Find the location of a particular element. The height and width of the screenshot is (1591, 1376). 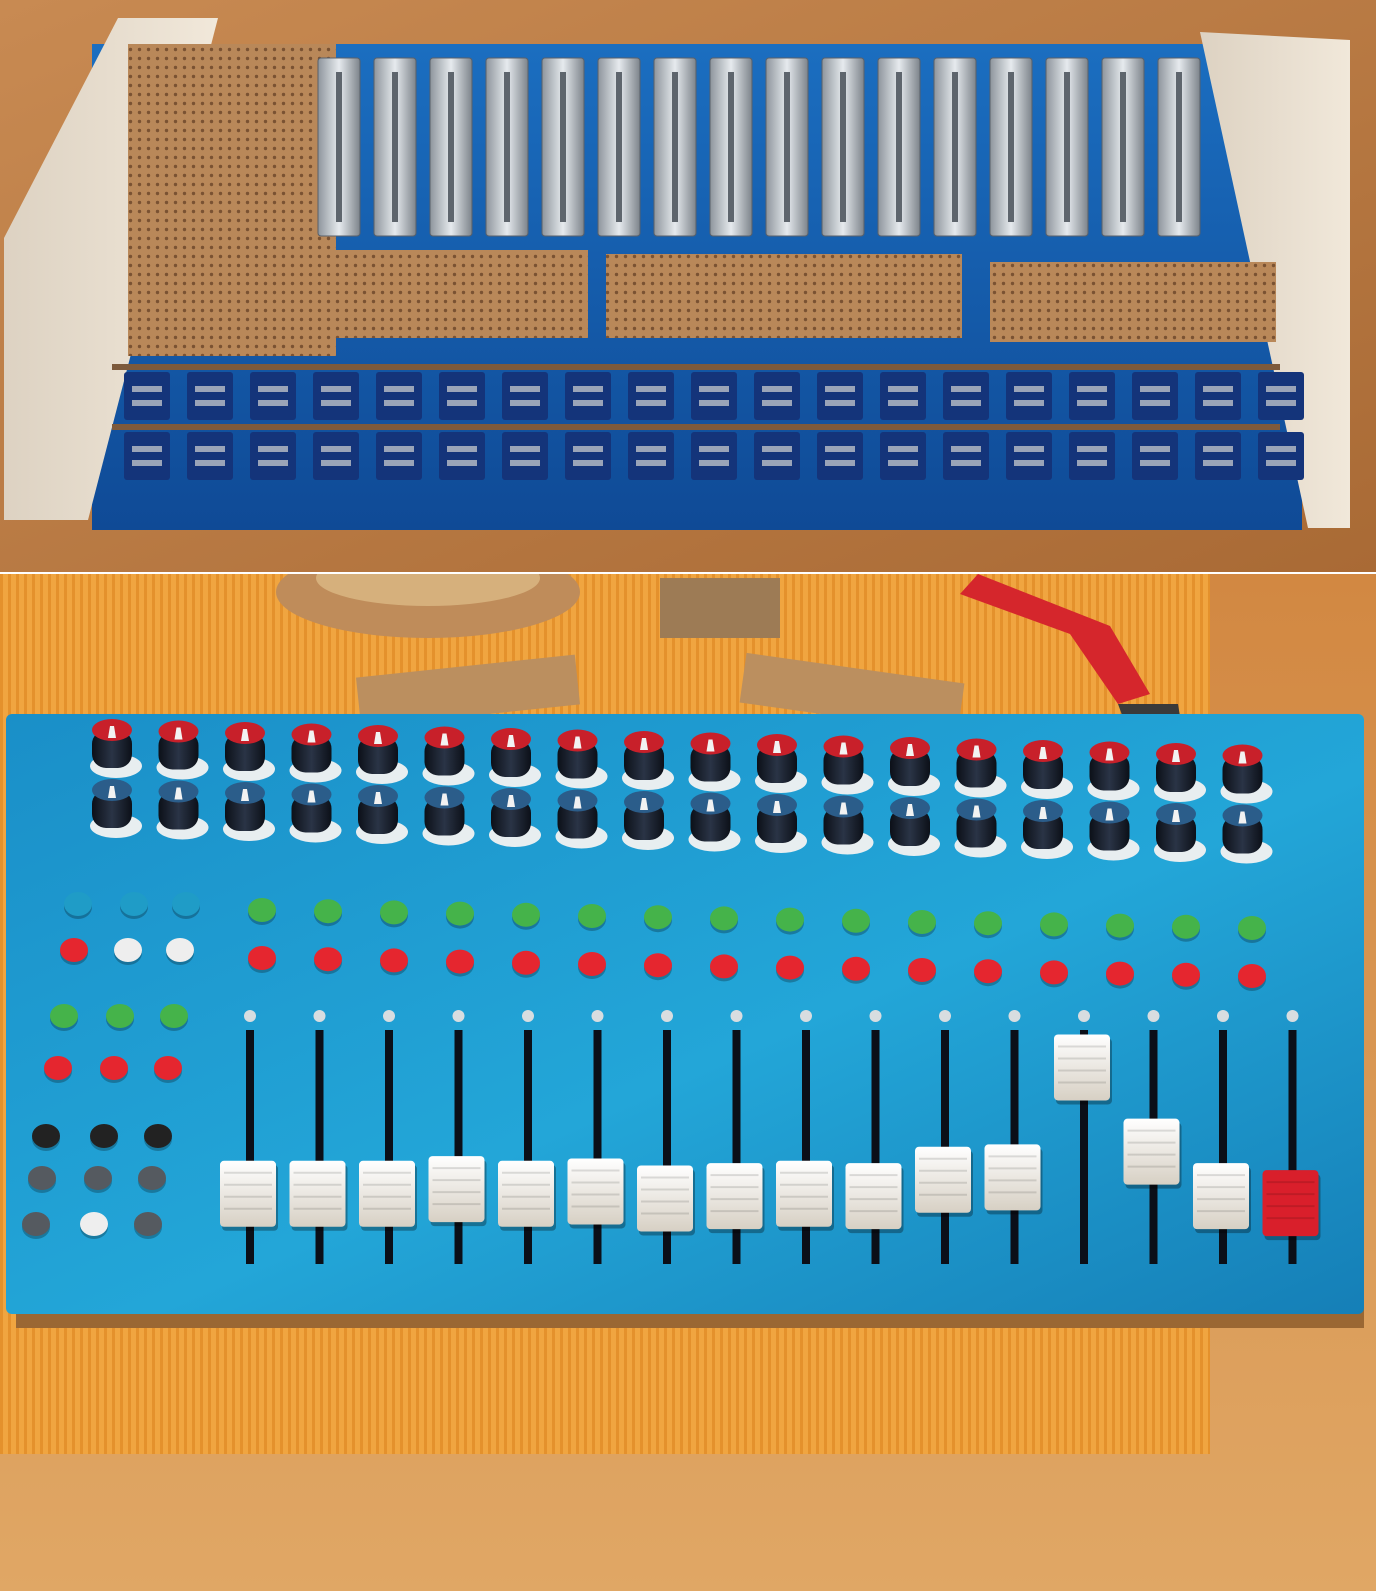

perfboard-strips is located at coordinates (787, 296).